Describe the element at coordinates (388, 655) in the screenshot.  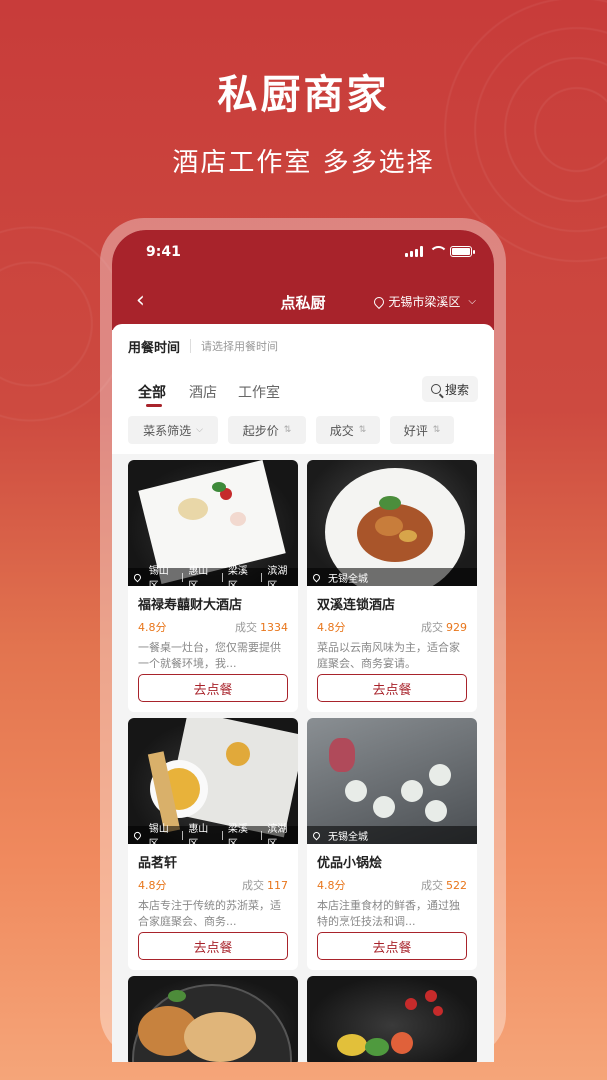
I see `merchant-description: 菜品以云南风味为主，适合家庭聚会、商务宴请。` at that location.